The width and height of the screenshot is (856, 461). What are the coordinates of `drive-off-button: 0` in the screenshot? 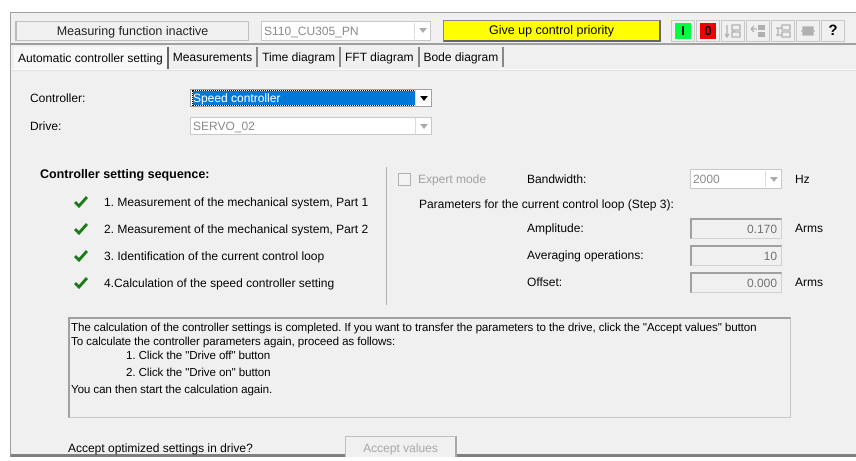 It's located at (708, 31).